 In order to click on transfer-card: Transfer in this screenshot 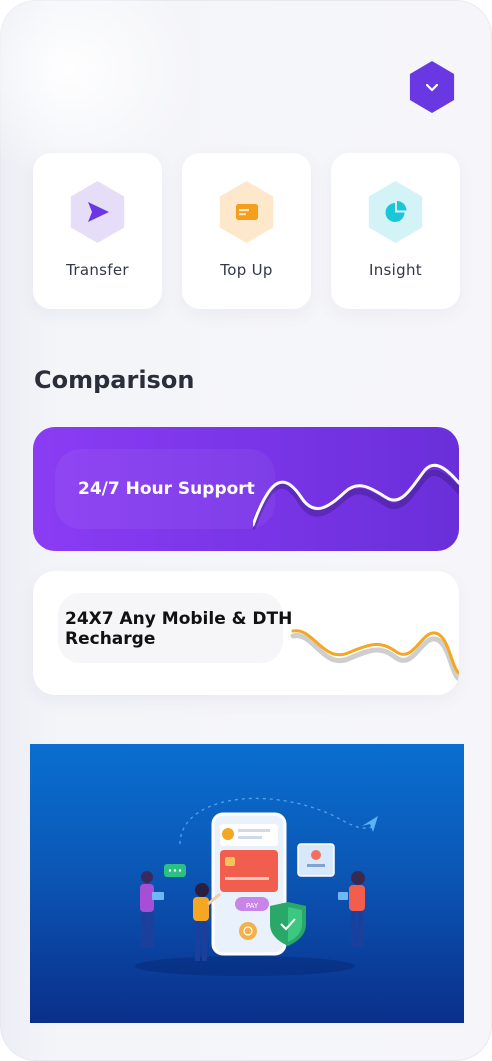, I will do `click(97, 231)`.